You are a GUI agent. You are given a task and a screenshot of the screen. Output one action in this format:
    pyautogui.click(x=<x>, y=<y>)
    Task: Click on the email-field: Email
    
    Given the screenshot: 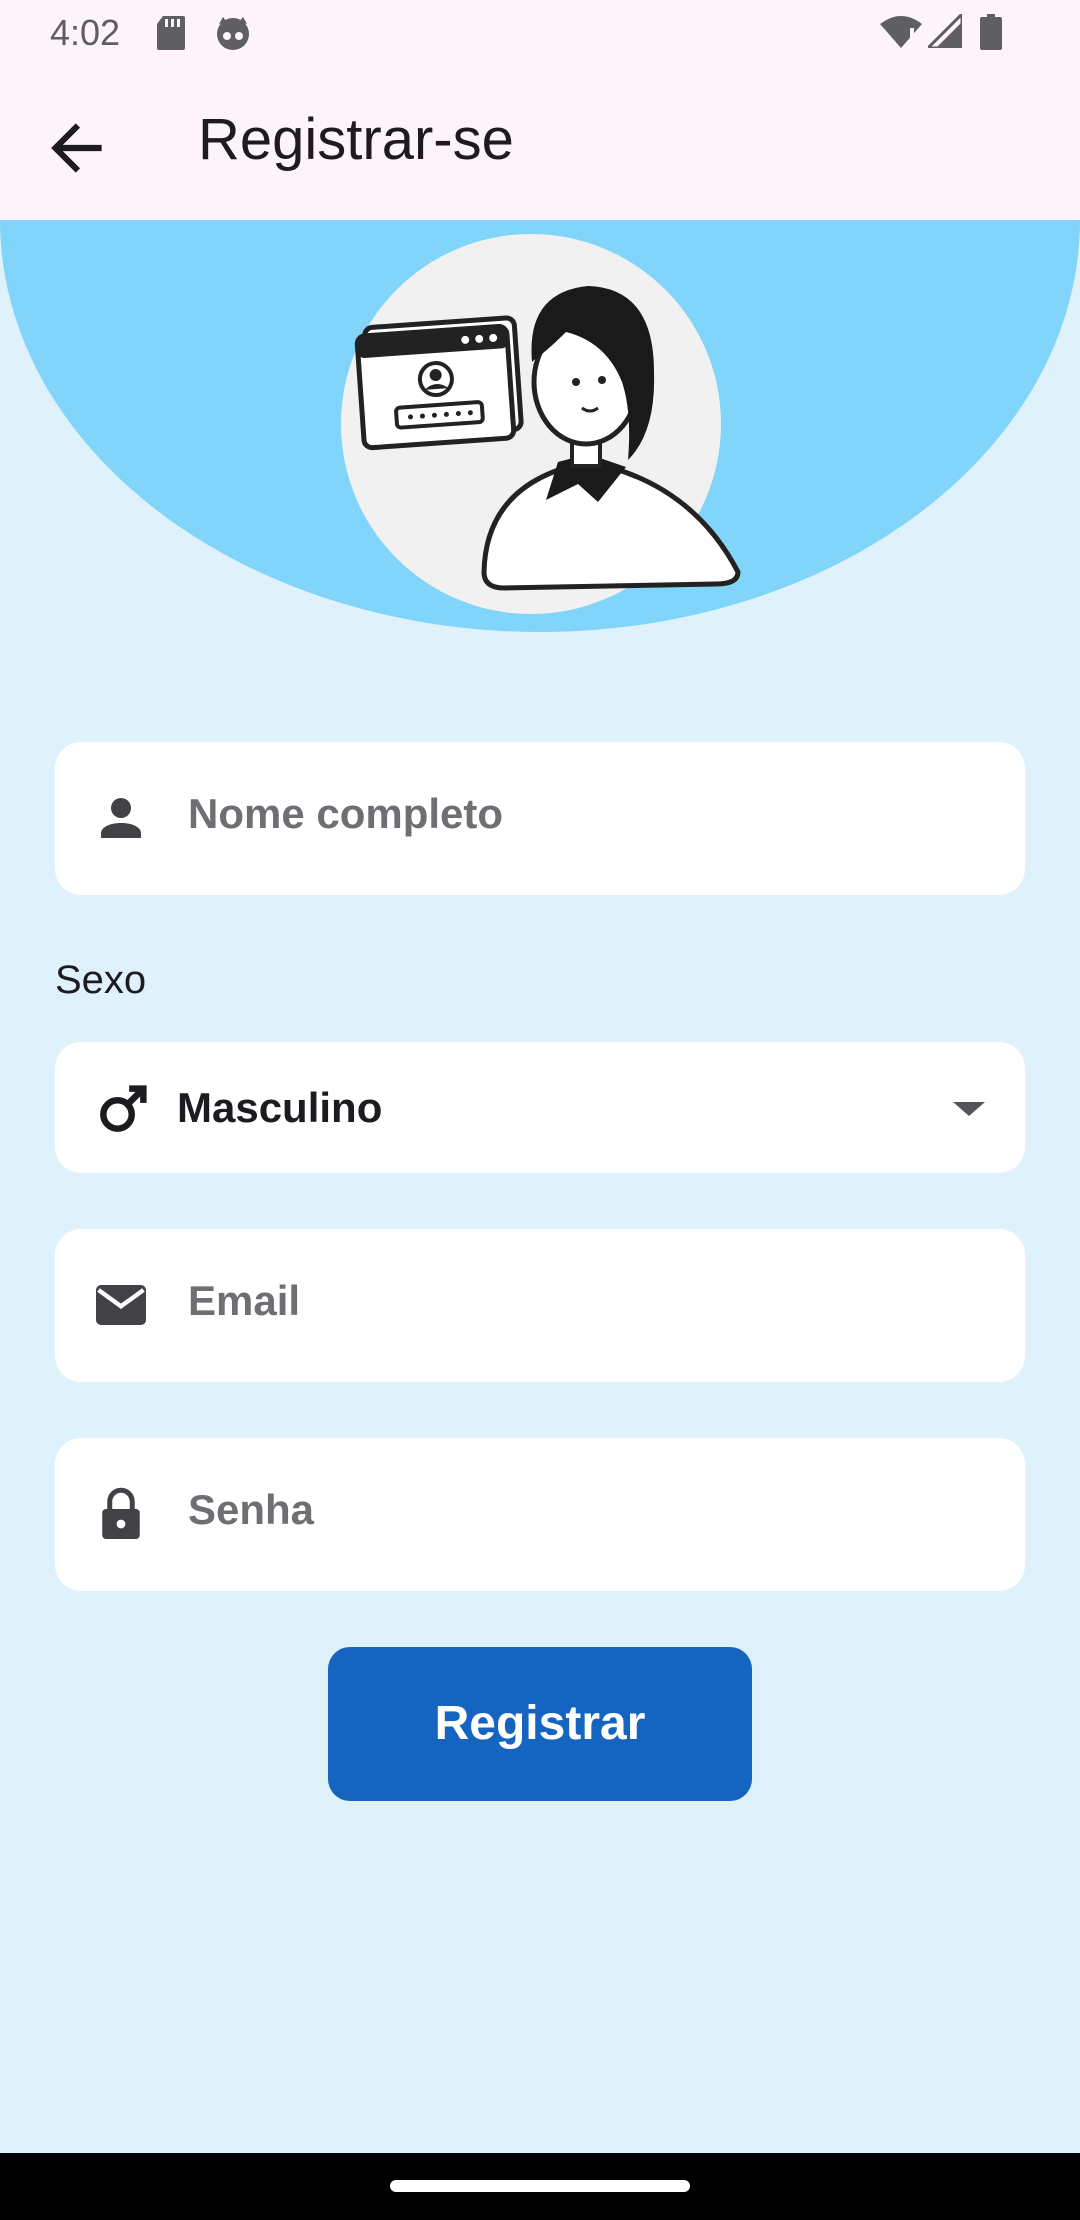 What is the action you would take?
    pyautogui.click(x=540, y=1305)
    